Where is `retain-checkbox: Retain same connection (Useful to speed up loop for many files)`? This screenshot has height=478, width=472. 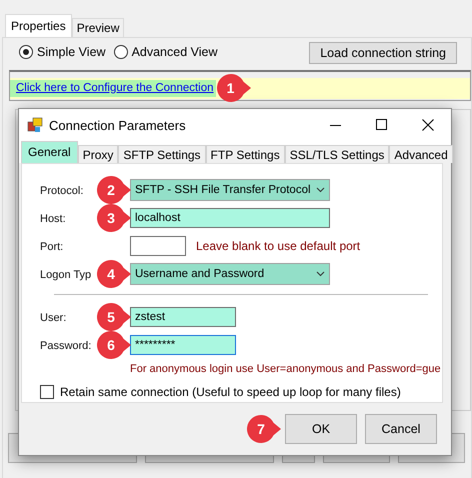 retain-checkbox: Retain same connection (Useful to speed up loop for many files) is located at coordinates (241, 392).